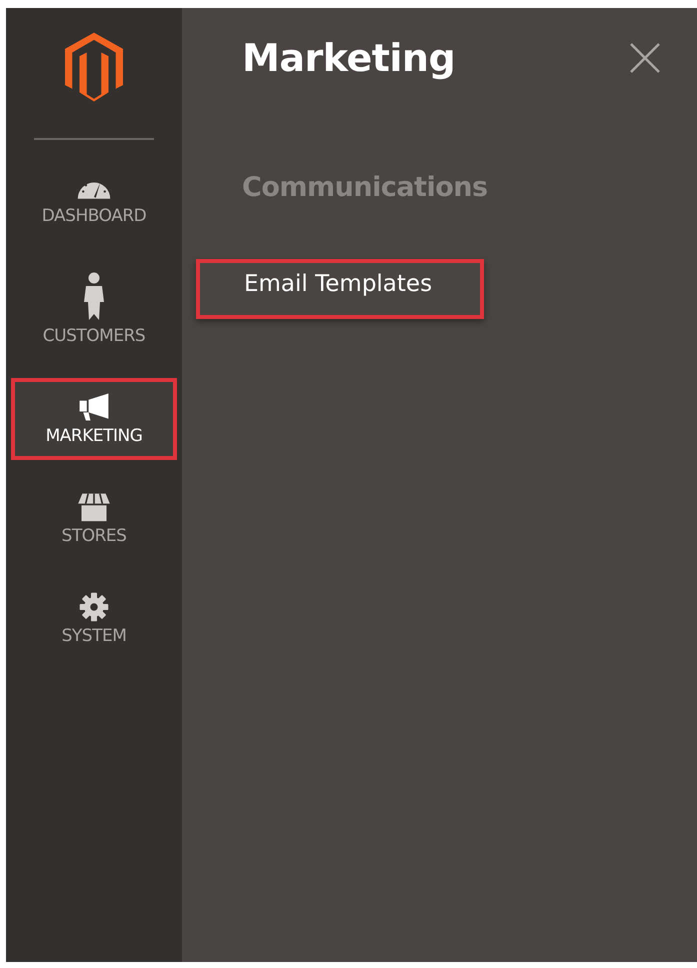 This screenshot has width=697, height=968. Describe the element at coordinates (94, 67) in the screenshot. I see `logo-icon` at that location.